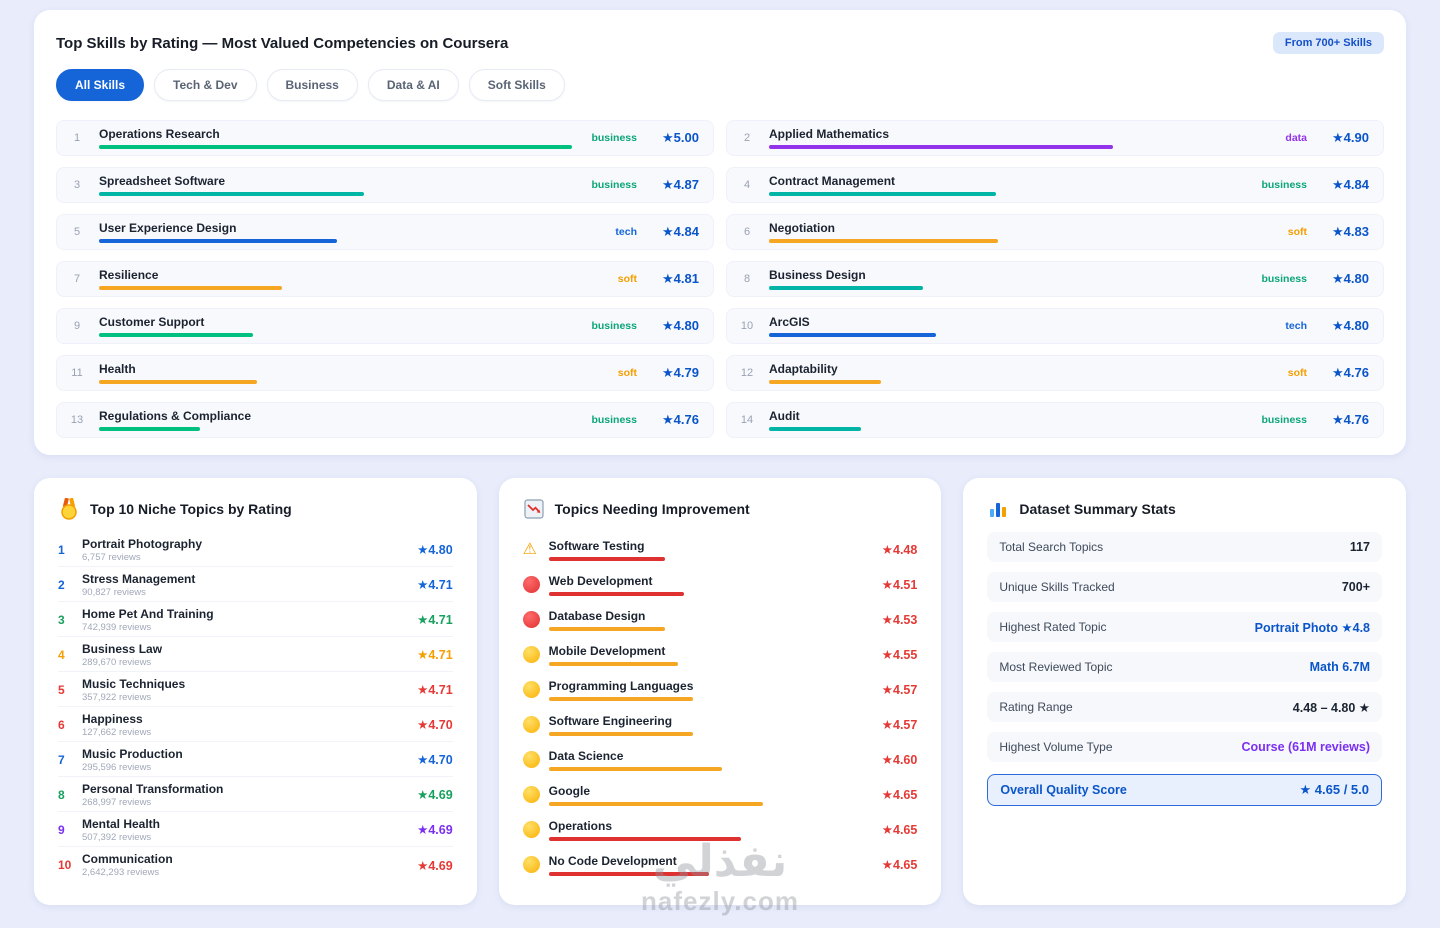 The image size is (1440, 928). I want to click on niche-topic-info: Music Production 295,596 reviews, so click(249, 760).